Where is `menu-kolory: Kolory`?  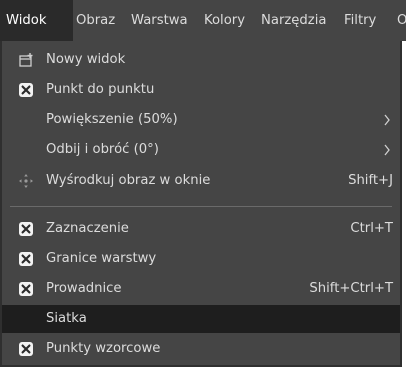
menu-kolory: Kolory is located at coordinates (224, 20).